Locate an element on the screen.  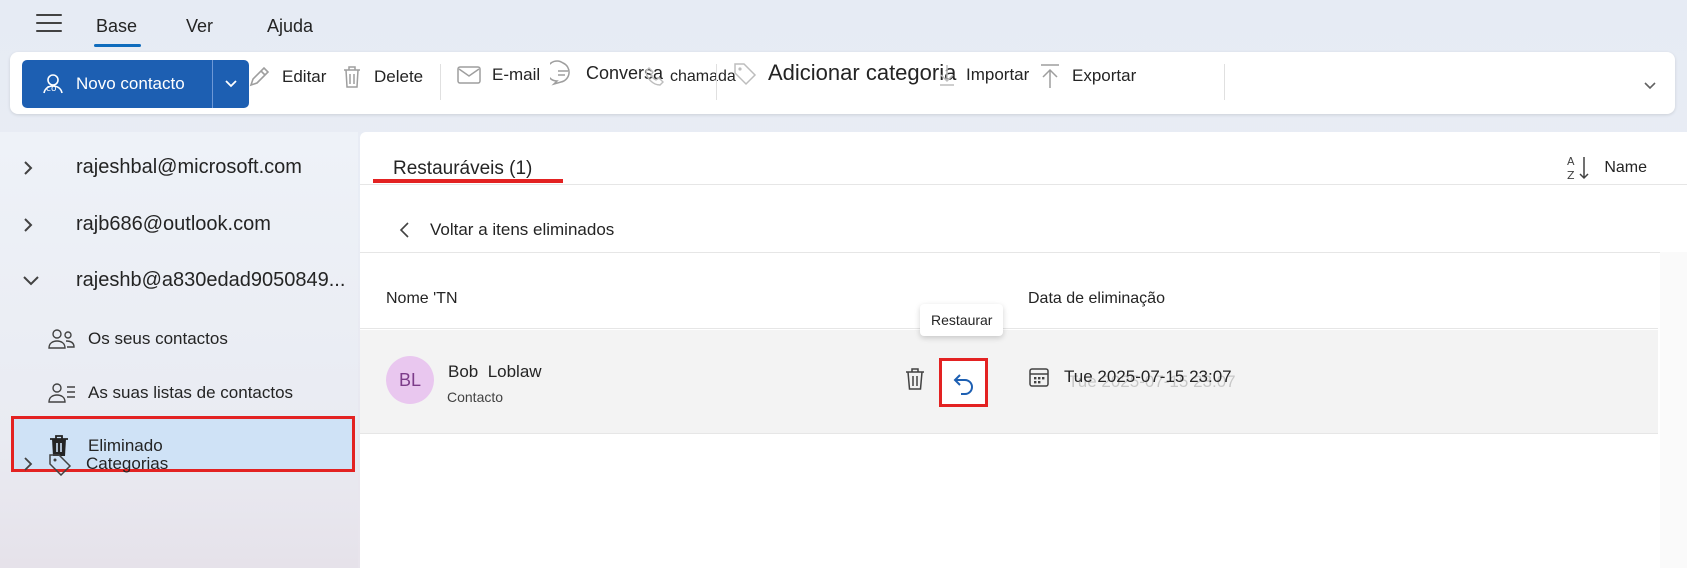
sort-button: A Z Name is located at coordinates (1606, 168).